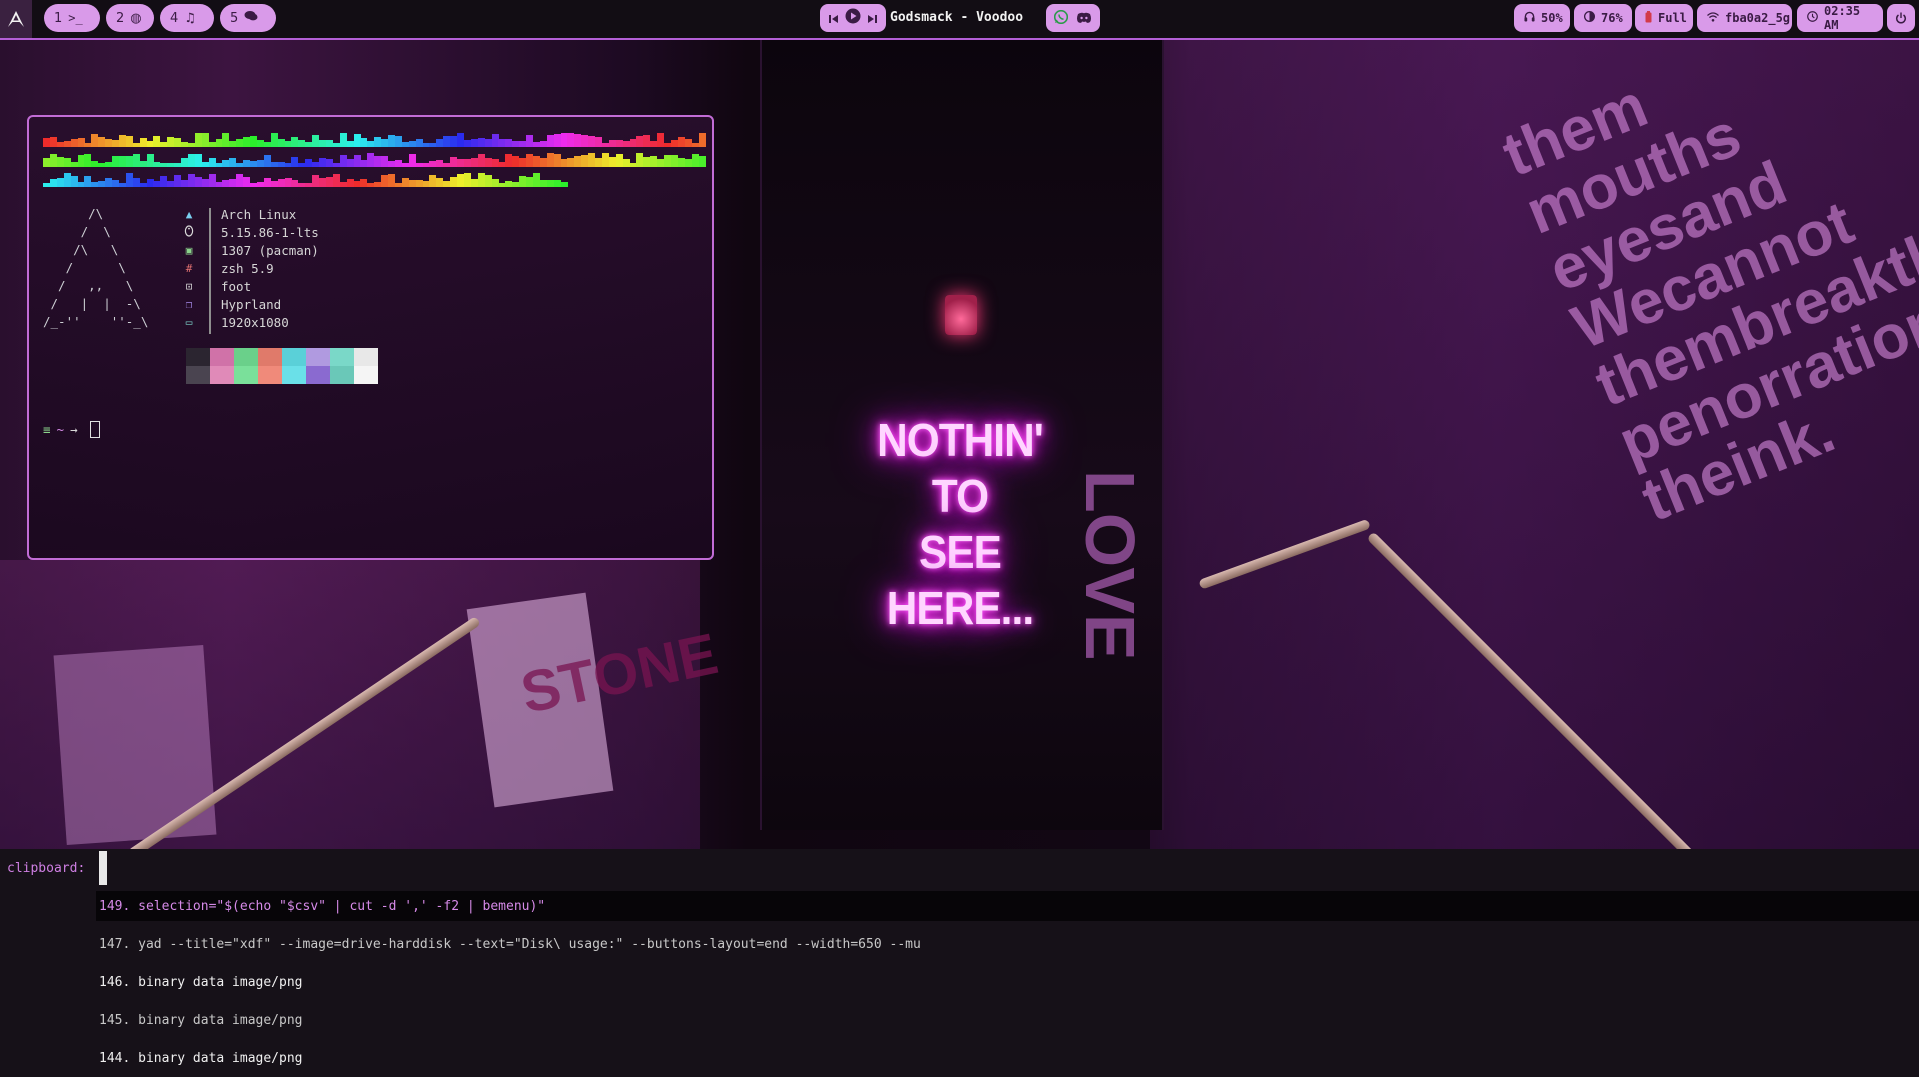 The image size is (1919, 1077). I want to click on play-icon, so click(853, 18).